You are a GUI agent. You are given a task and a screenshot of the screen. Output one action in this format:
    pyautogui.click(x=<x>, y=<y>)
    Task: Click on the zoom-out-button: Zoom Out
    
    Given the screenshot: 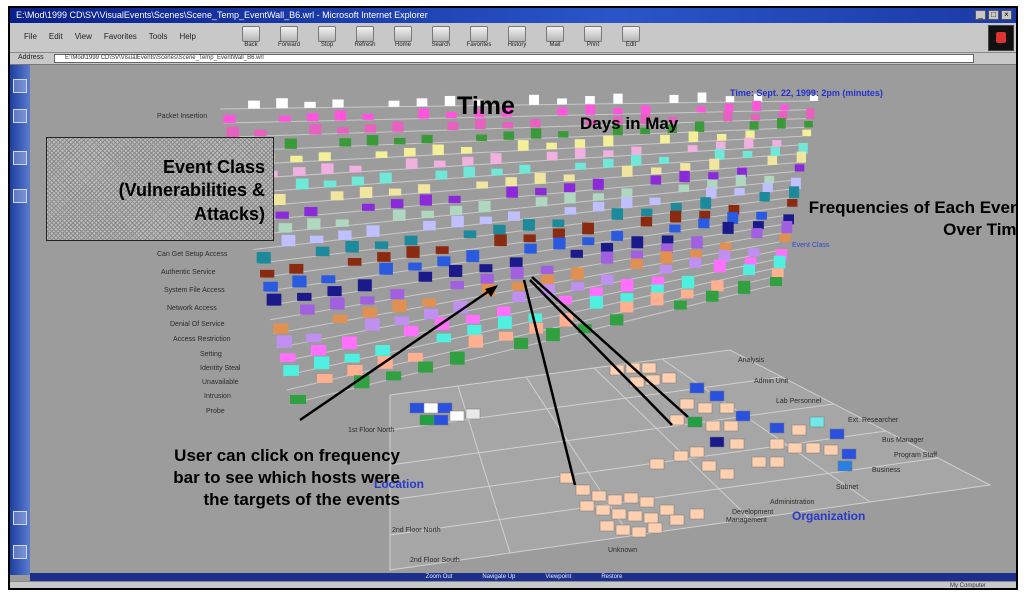 What is the action you would take?
    pyautogui.click(x=439, y=577)
    